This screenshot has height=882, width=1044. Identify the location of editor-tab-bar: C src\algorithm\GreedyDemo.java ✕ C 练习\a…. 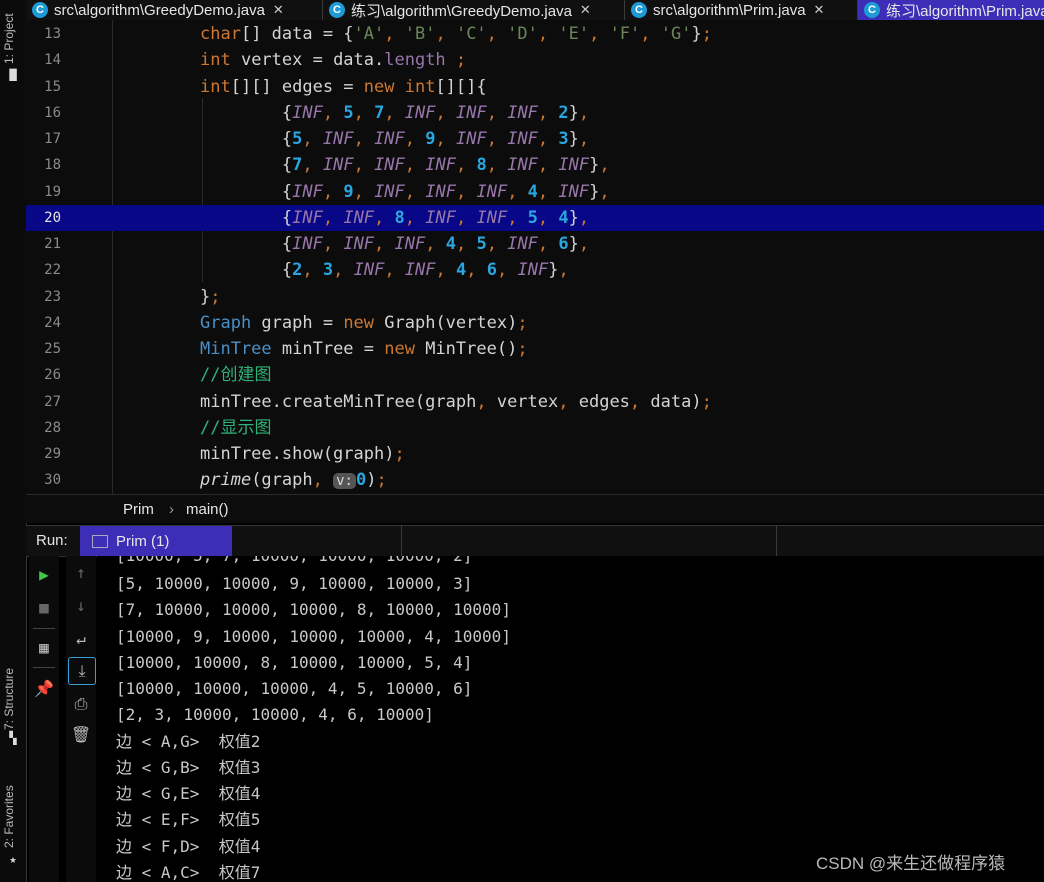
(535, 10).